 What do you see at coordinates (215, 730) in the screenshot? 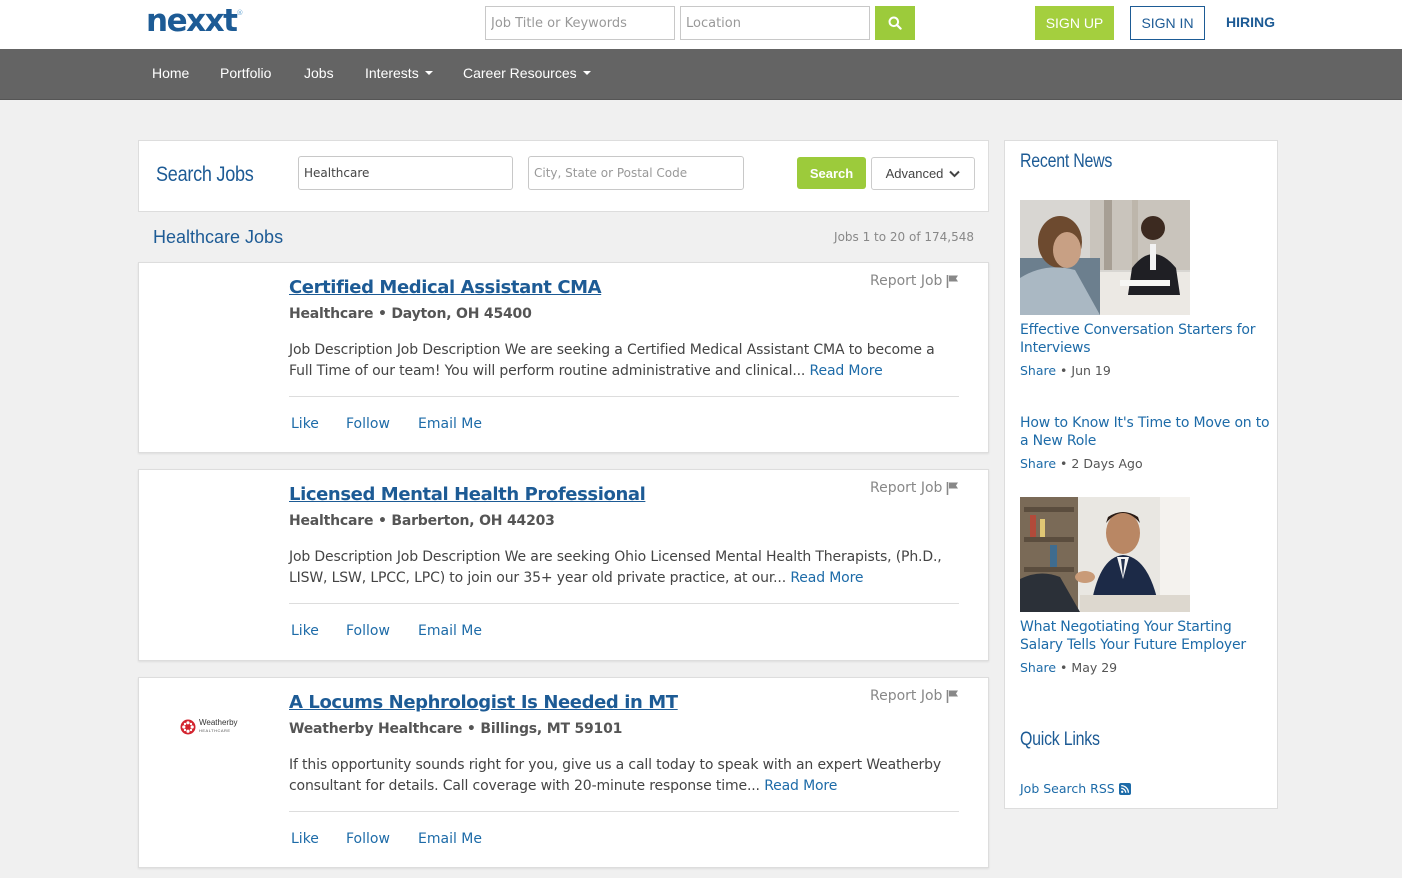
I see `logo-sub: HEALTHCARE` at bounding box center [215, 730].